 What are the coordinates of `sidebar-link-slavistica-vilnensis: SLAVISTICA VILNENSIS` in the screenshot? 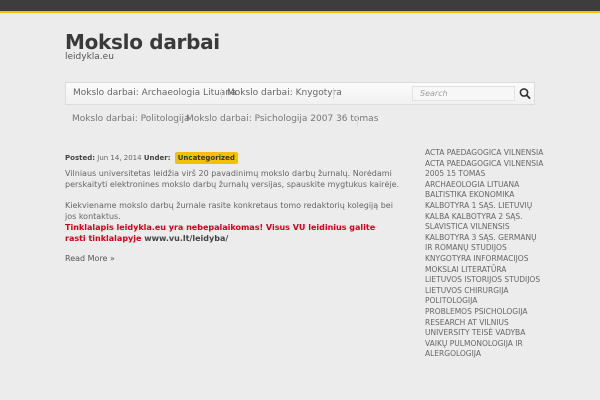 It's located at (485, 227).